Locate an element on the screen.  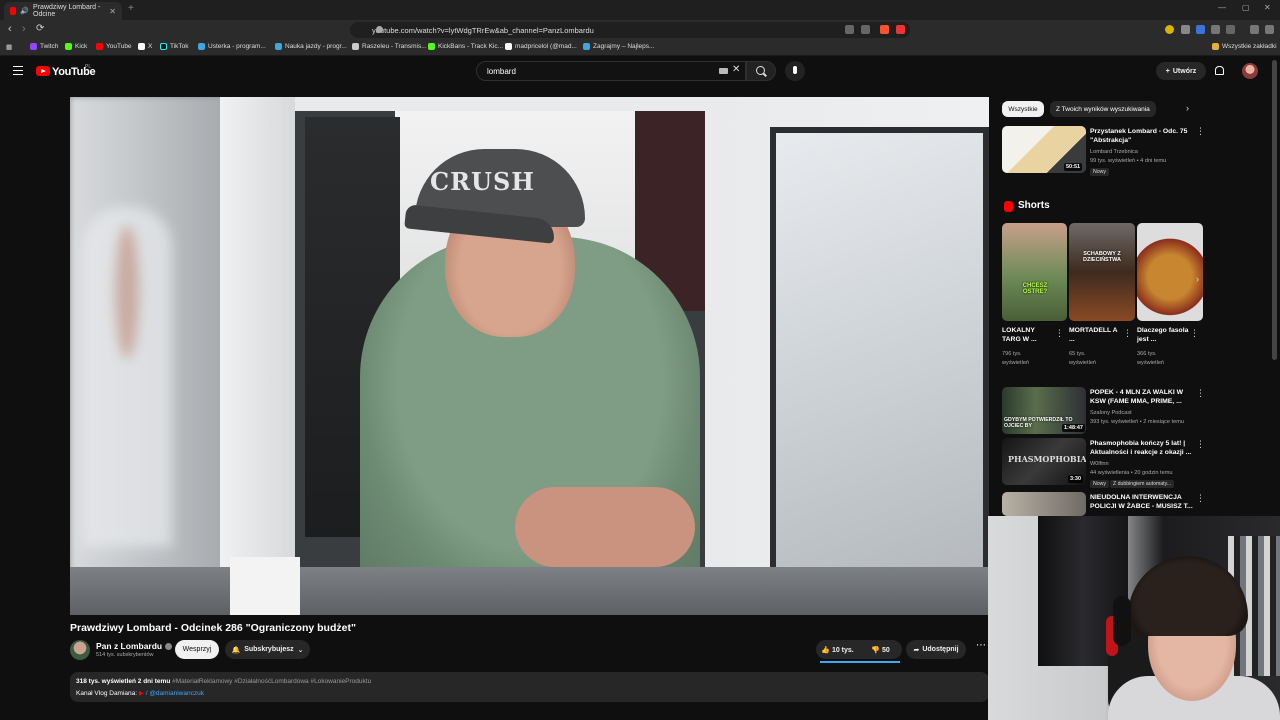
sidebar-toggle-icon is located at coordinates (1230, 29).